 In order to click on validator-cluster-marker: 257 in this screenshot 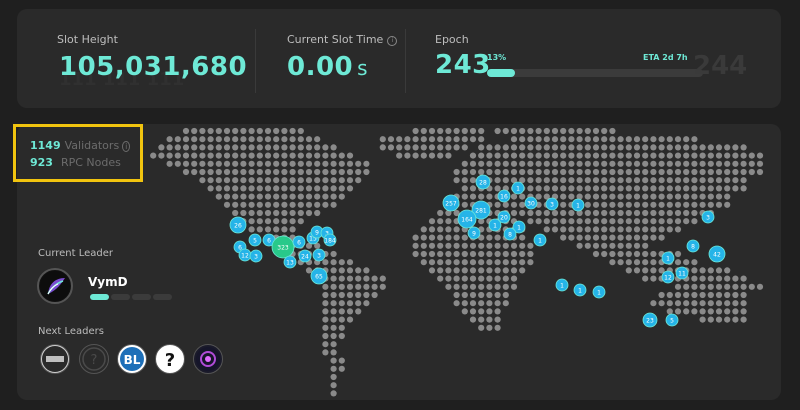, I will do `click(451, 203)`.